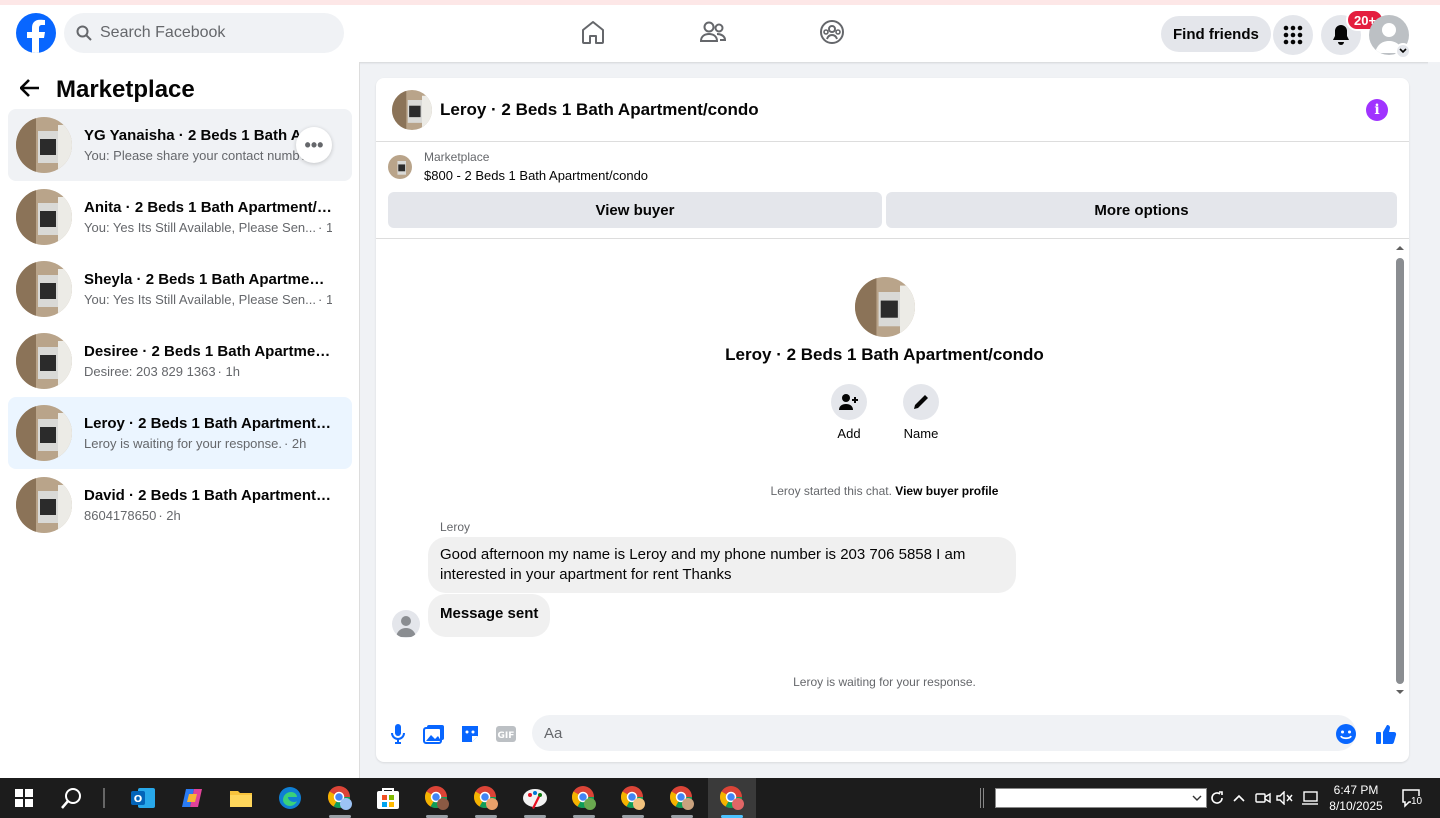  What do you see at coordinates (434, 734) in the screenshot?
I see `photo-icon` at bounding box center [434, 734].